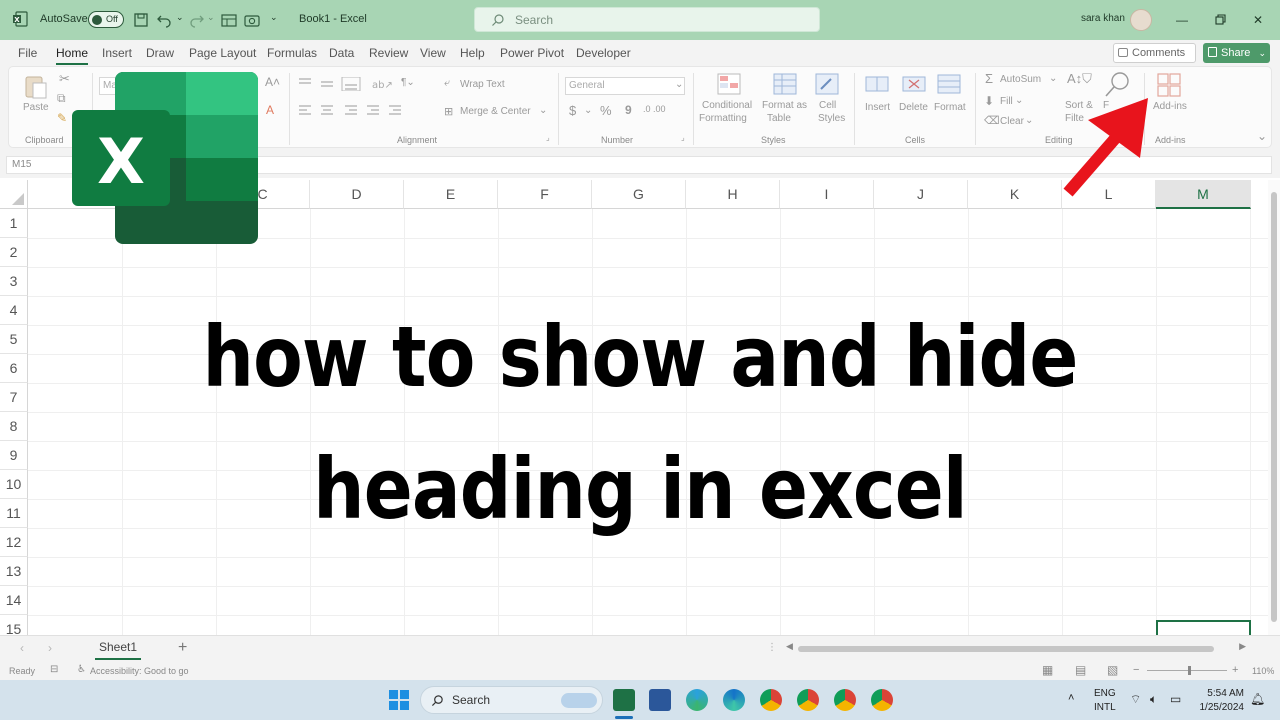 This screenshot has width=1280, height=720. Describe the element at coordinates (877, 84) in the screenshot. I see `insert-cells-icon` at that location.